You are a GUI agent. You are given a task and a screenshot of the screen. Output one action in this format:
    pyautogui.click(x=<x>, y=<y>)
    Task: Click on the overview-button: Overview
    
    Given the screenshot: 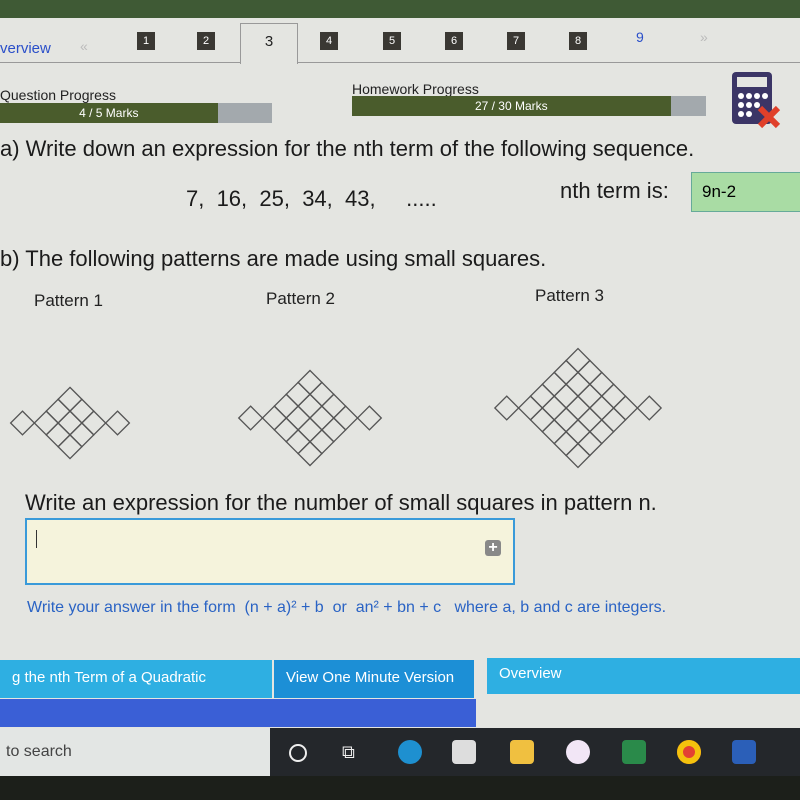 What is the action you would take?
    pyautogui.click(x=643, y=676)
    